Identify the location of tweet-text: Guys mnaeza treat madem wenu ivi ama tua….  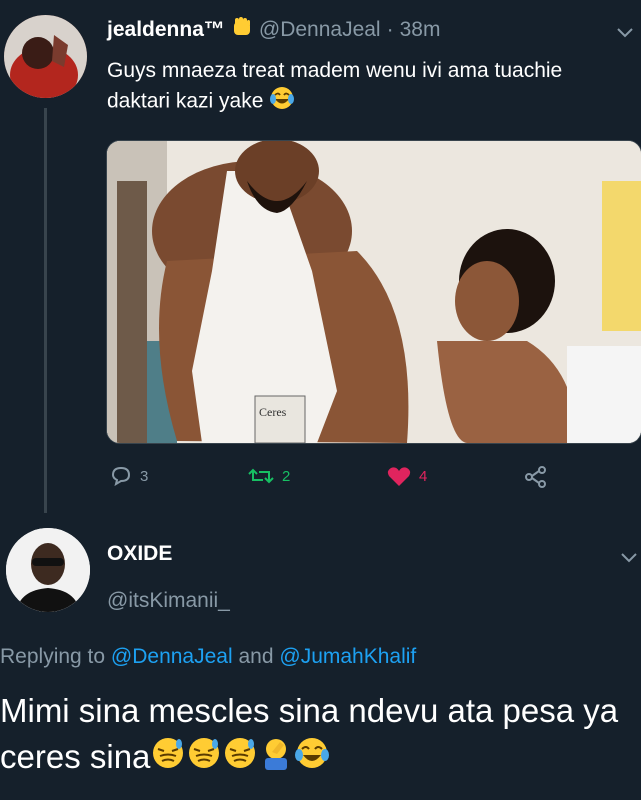
(335, 86).